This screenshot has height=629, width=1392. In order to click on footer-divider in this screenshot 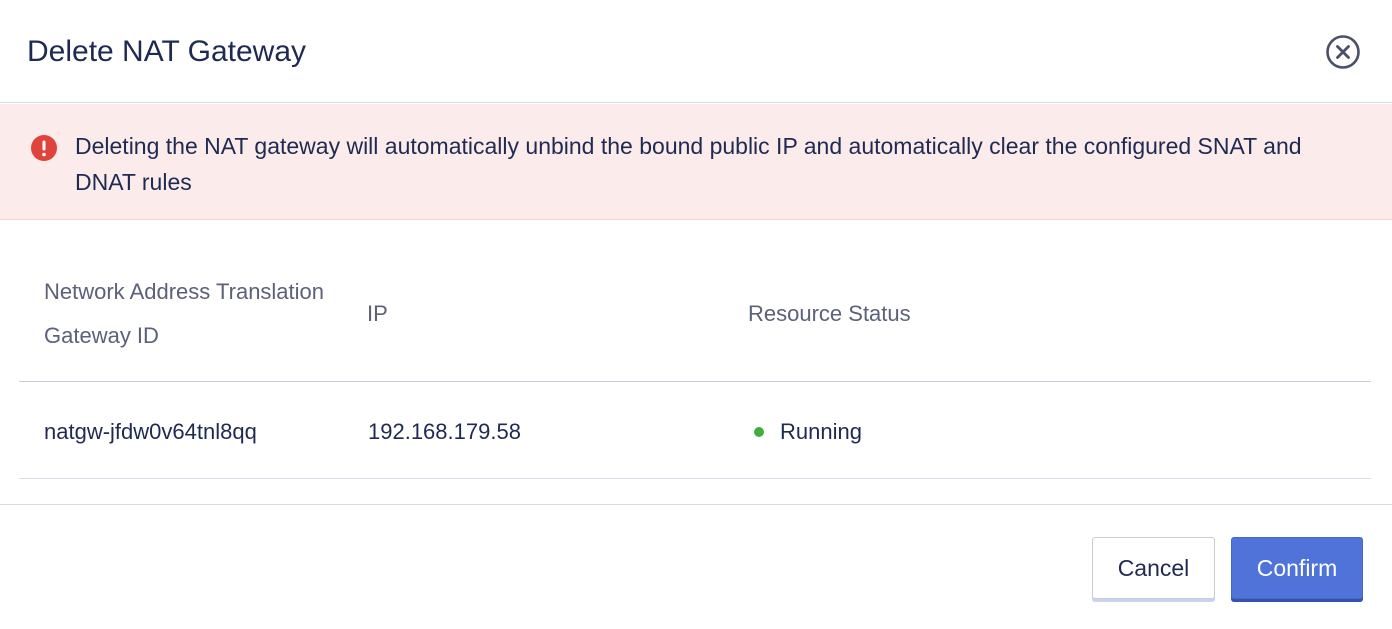, I will do `click(696, 504)`.